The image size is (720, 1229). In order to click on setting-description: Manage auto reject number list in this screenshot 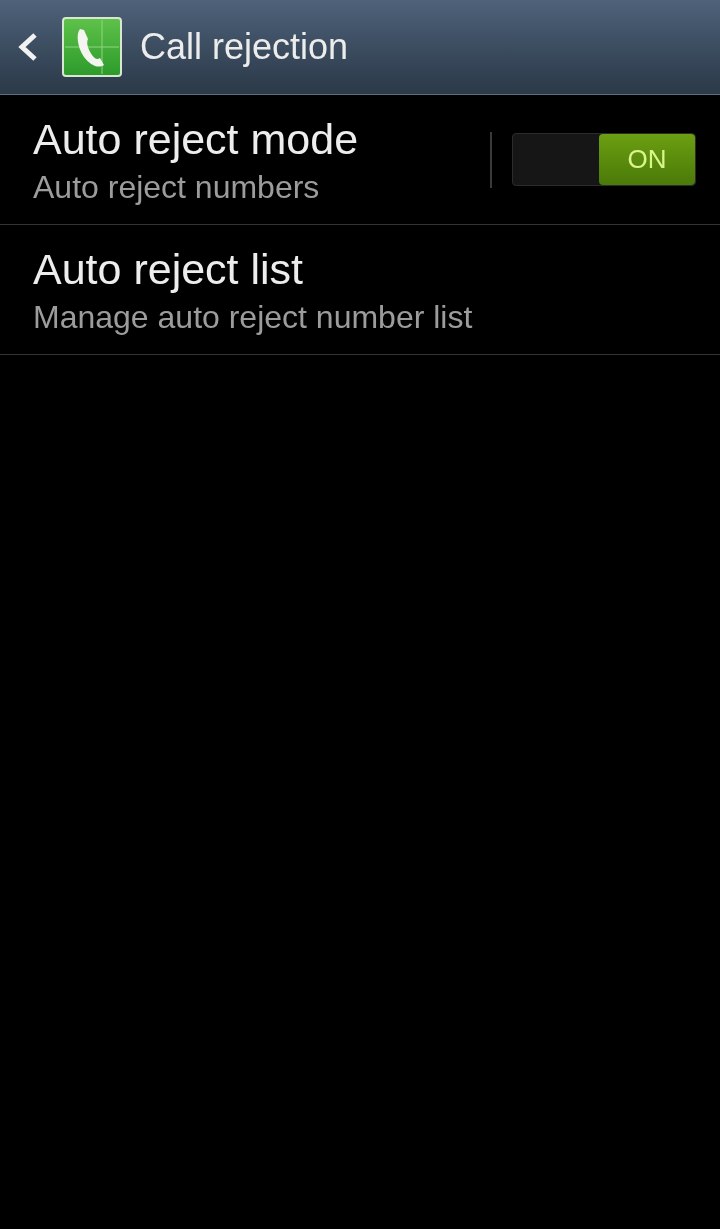, I will do `click(253, 317)`.